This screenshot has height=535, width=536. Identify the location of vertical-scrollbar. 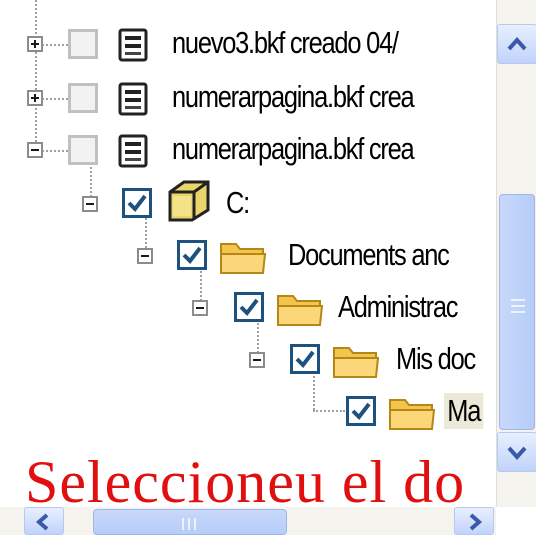
(516, 253).